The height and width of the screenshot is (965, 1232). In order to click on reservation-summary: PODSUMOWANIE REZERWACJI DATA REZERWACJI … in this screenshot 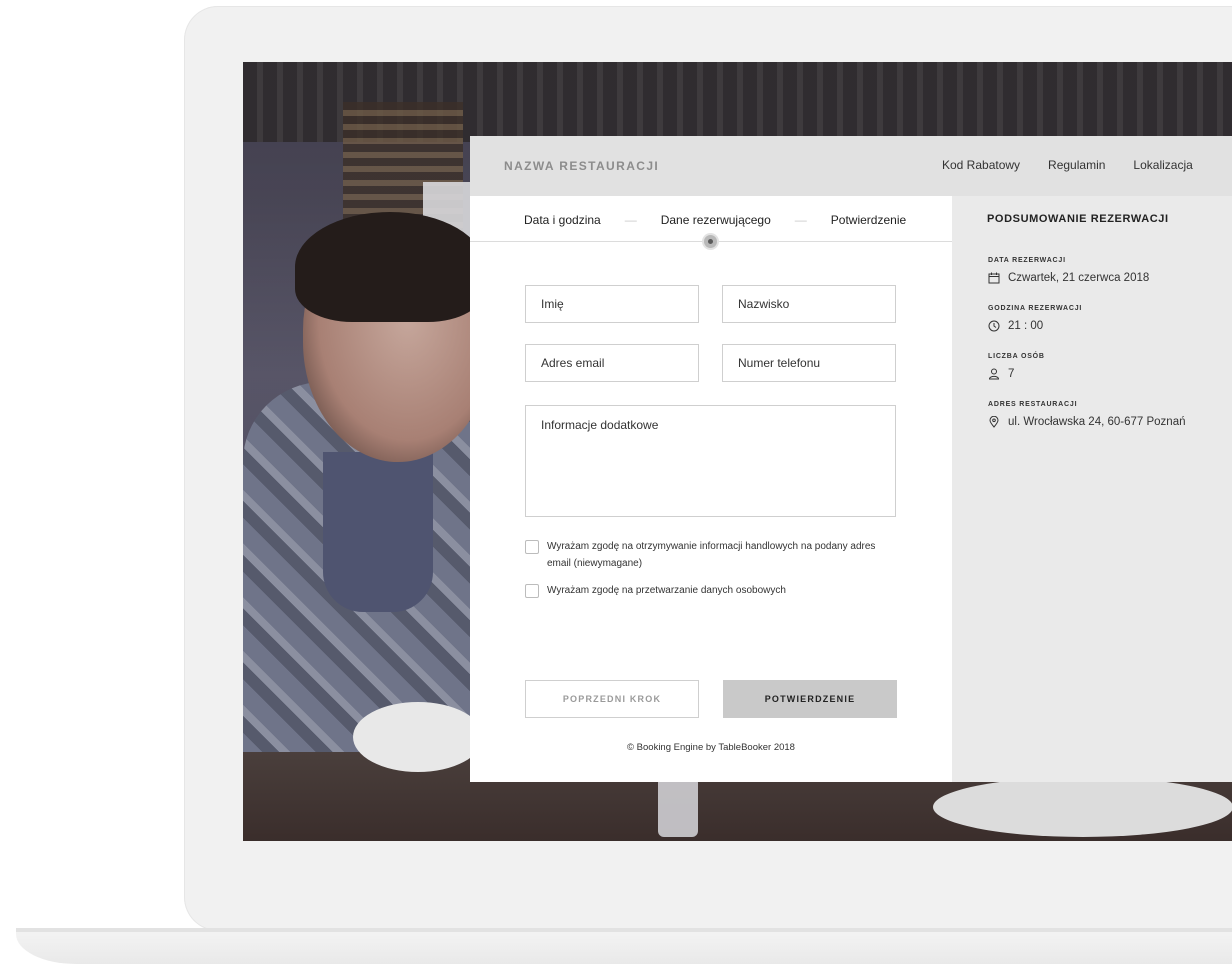, I will do `click(1092, 489)`.